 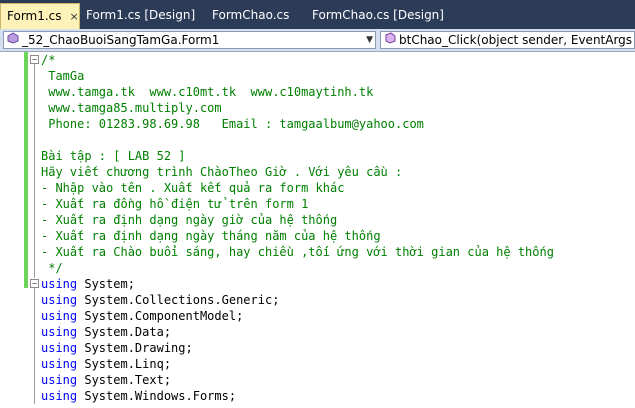 I want to click on using-line: using System.Collections.Generic;, so click(x=160, y=300).